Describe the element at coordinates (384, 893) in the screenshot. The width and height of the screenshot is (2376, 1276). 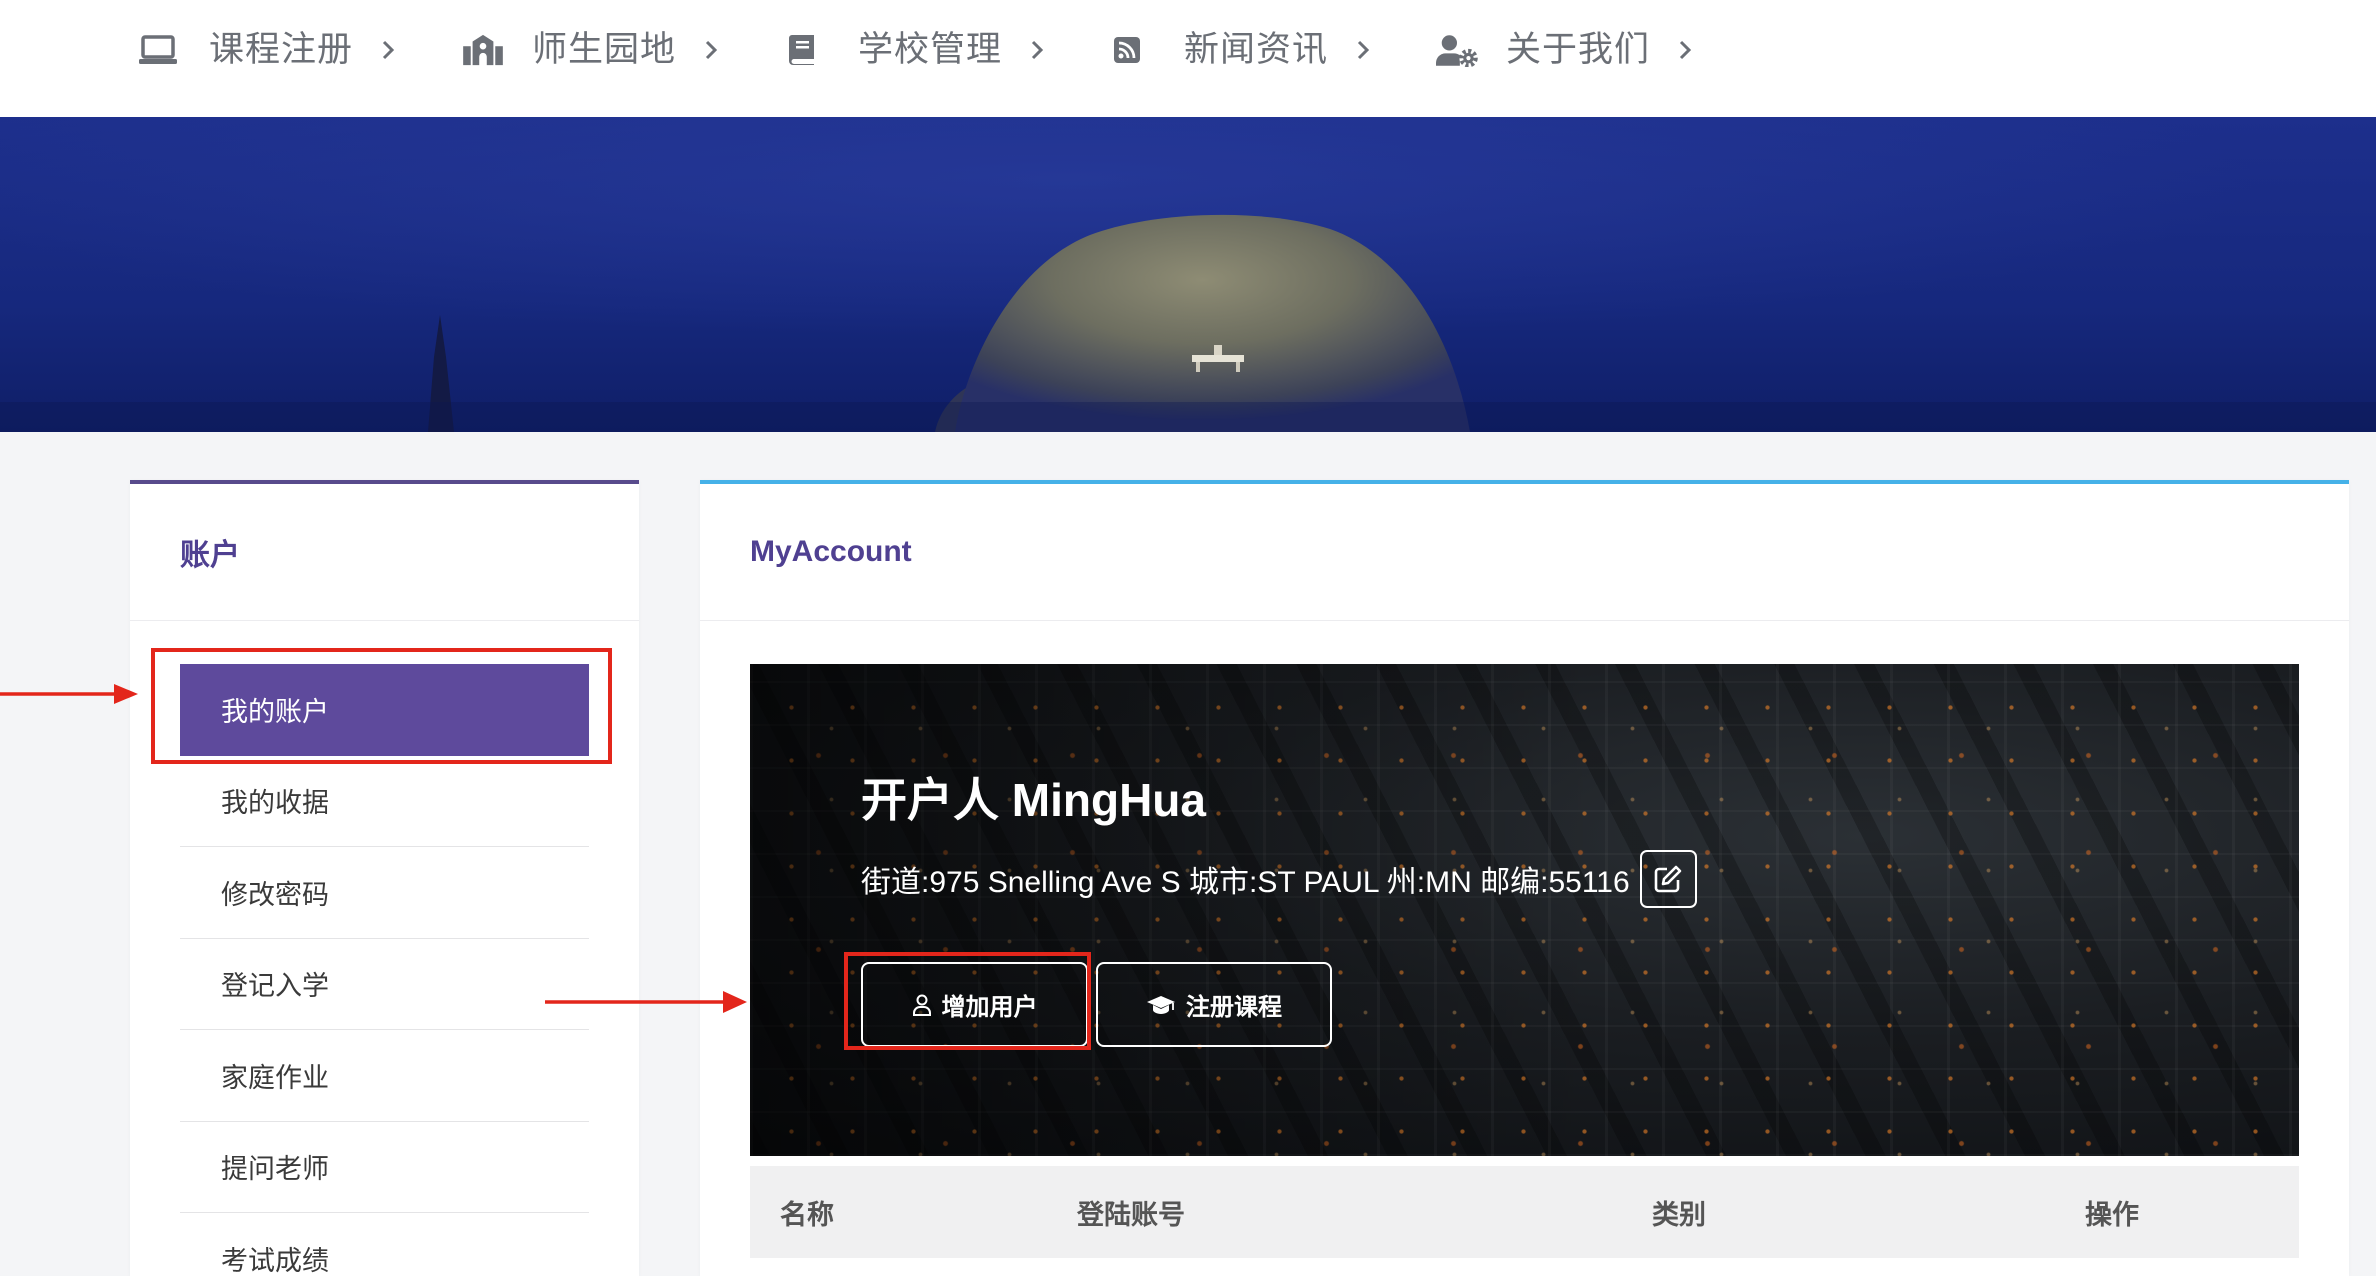
I see `sidebar-item-change-password: 修改密码` at that location.